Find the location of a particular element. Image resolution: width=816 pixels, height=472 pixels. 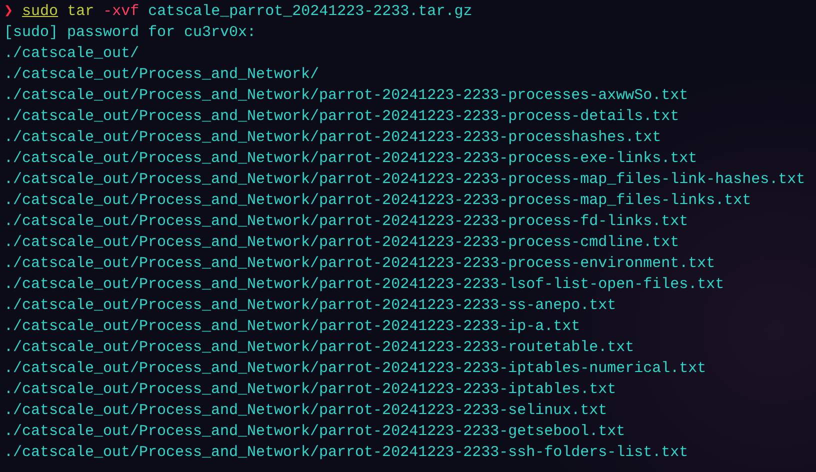

output-line: ./catscale_out/Process_and_Network/parrot-20241223-2233-processes-axwwSo.txt is located at coordinates (346, 95).